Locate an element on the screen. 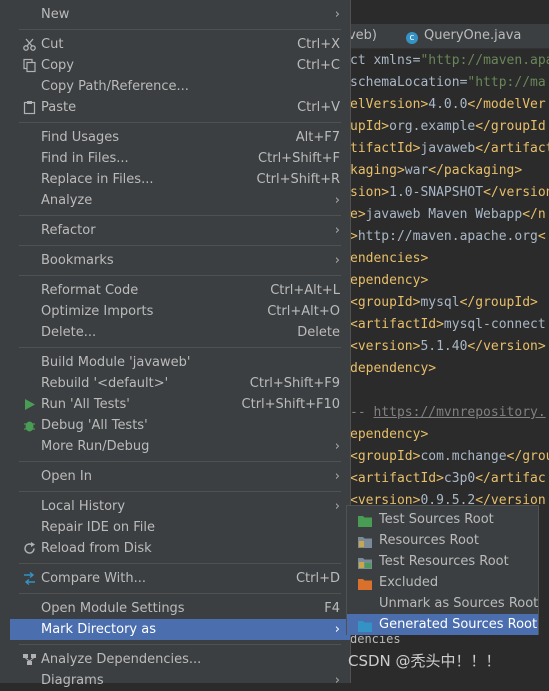  menu-item-build-module-javaweb: Build Module 'javaweb' is located at coordinates (180, 362).